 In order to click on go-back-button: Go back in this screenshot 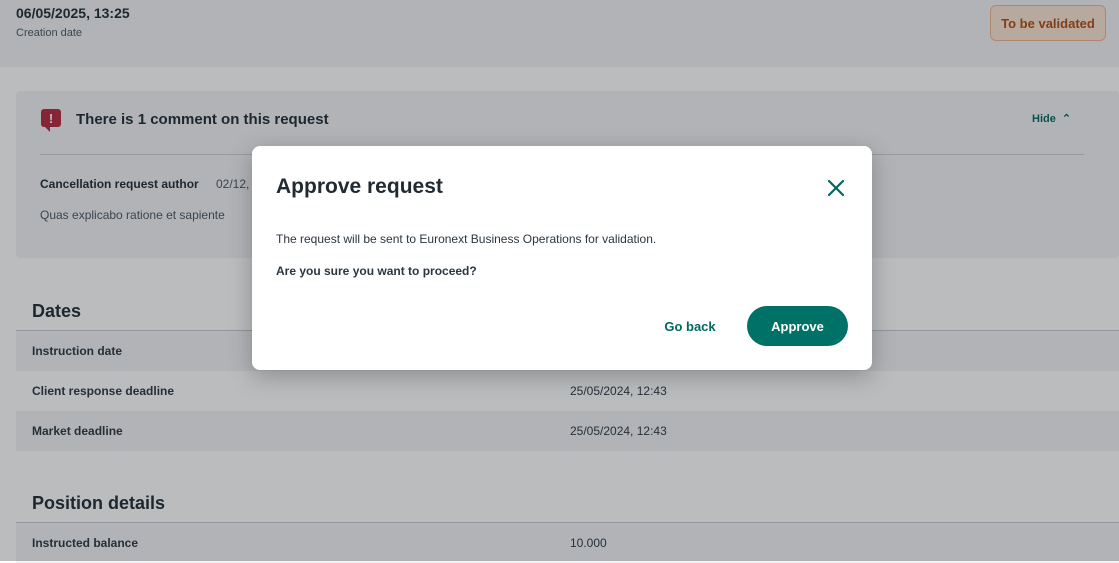, I will do `click(690, 326)`.